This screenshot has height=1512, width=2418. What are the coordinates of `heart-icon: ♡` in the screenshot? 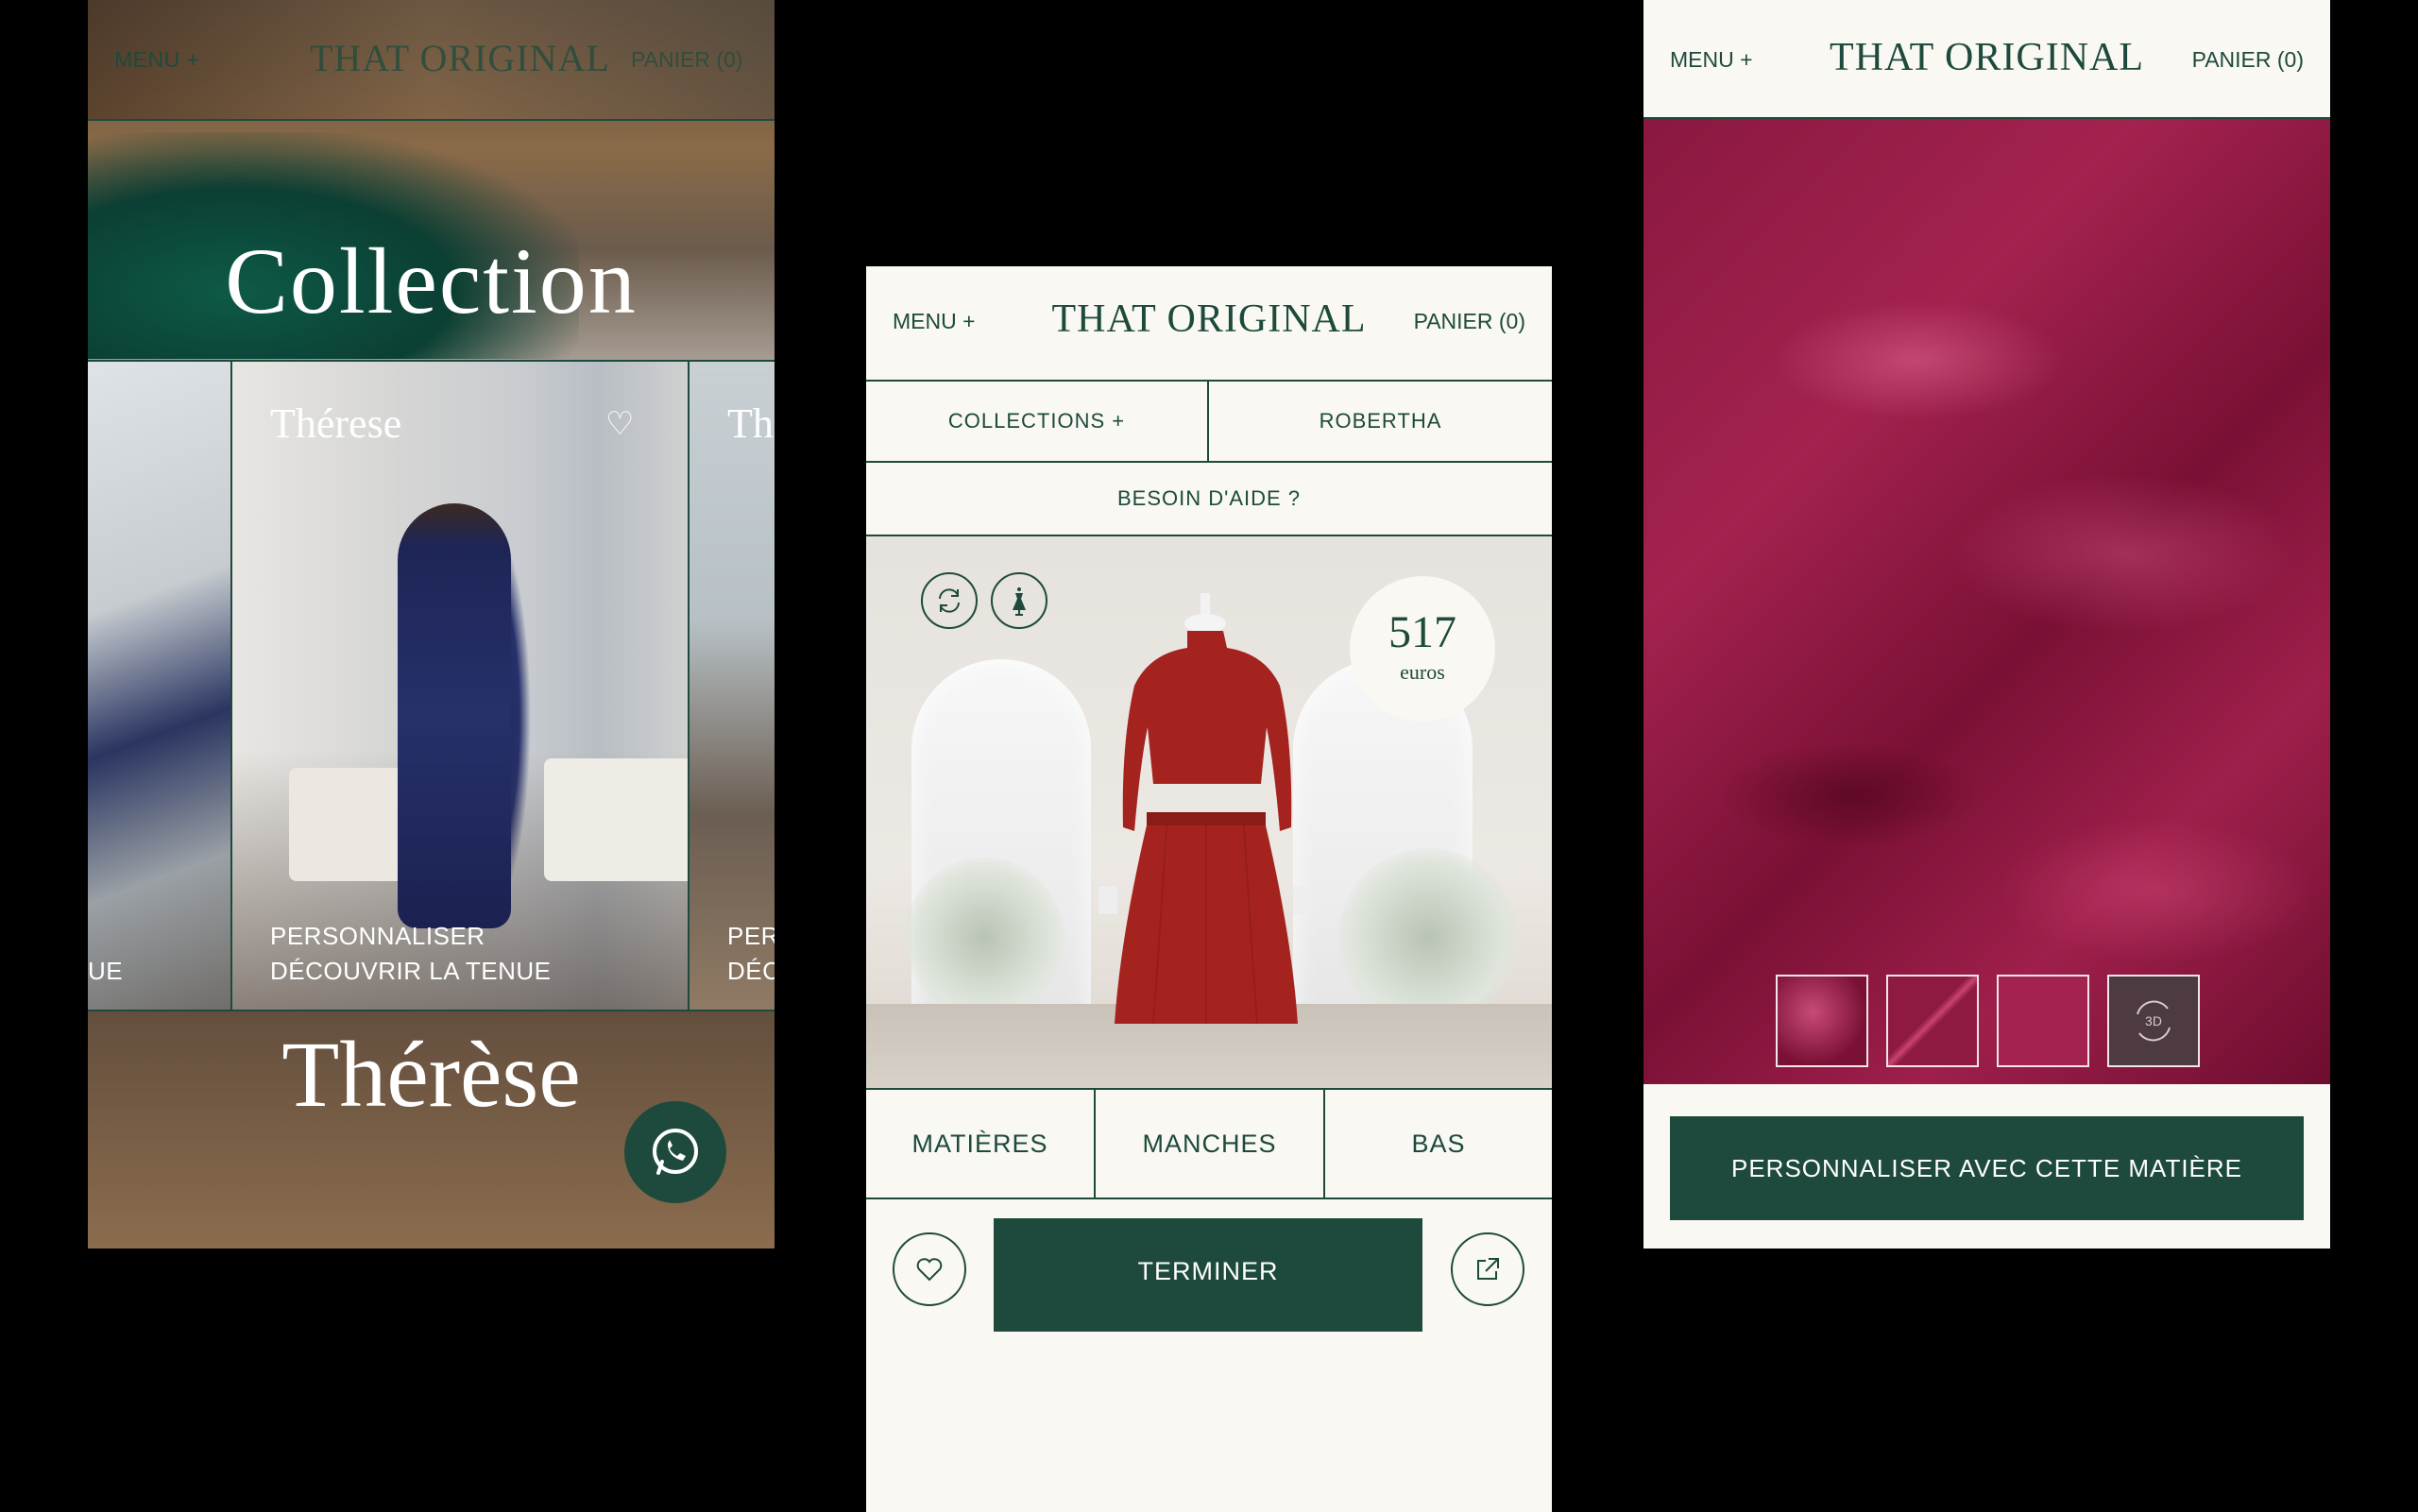 It's located at (619, 424).